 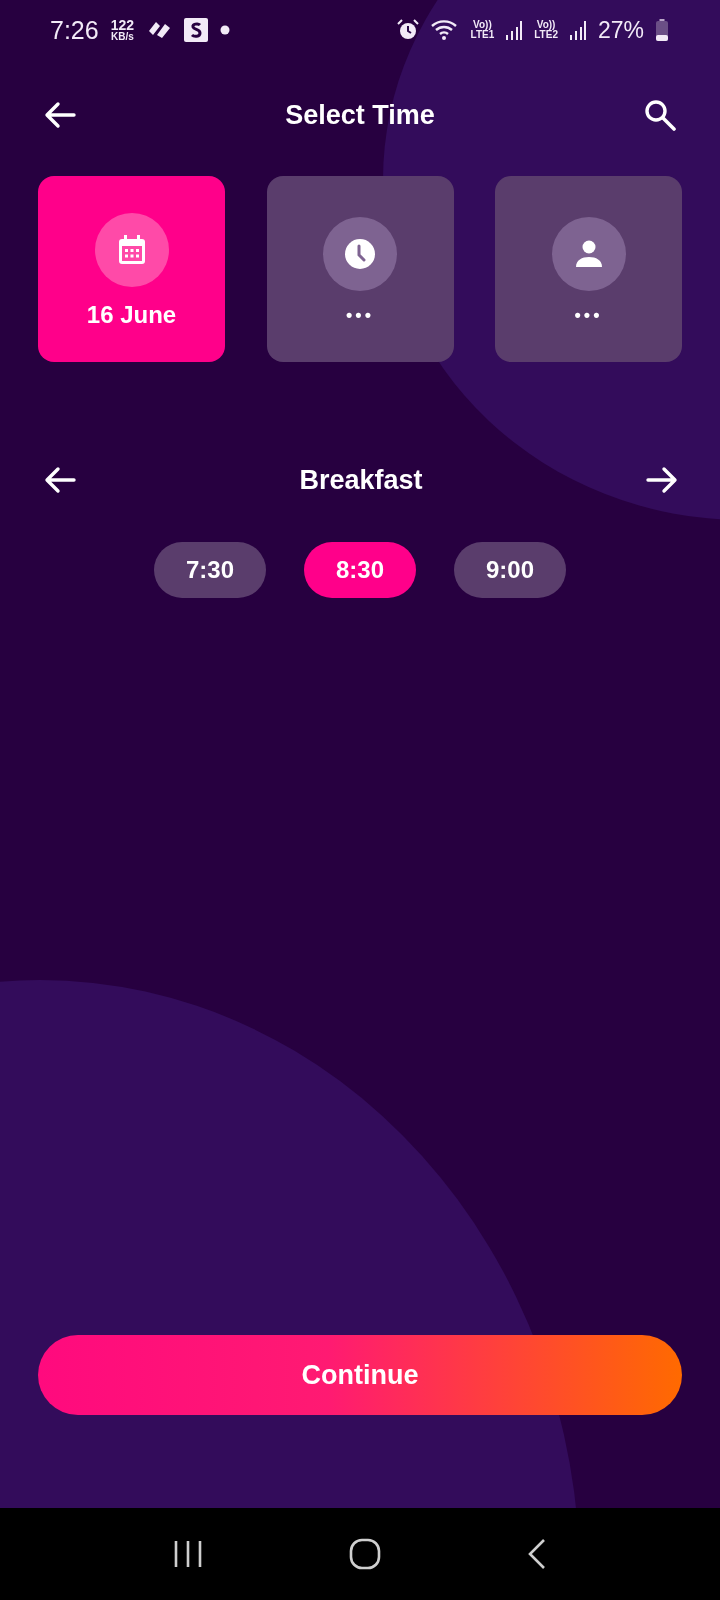 What do you see at coordinates (60, 480) in the screenshot?
I see `left-arrow-icon` at bounding box center [60, 480].